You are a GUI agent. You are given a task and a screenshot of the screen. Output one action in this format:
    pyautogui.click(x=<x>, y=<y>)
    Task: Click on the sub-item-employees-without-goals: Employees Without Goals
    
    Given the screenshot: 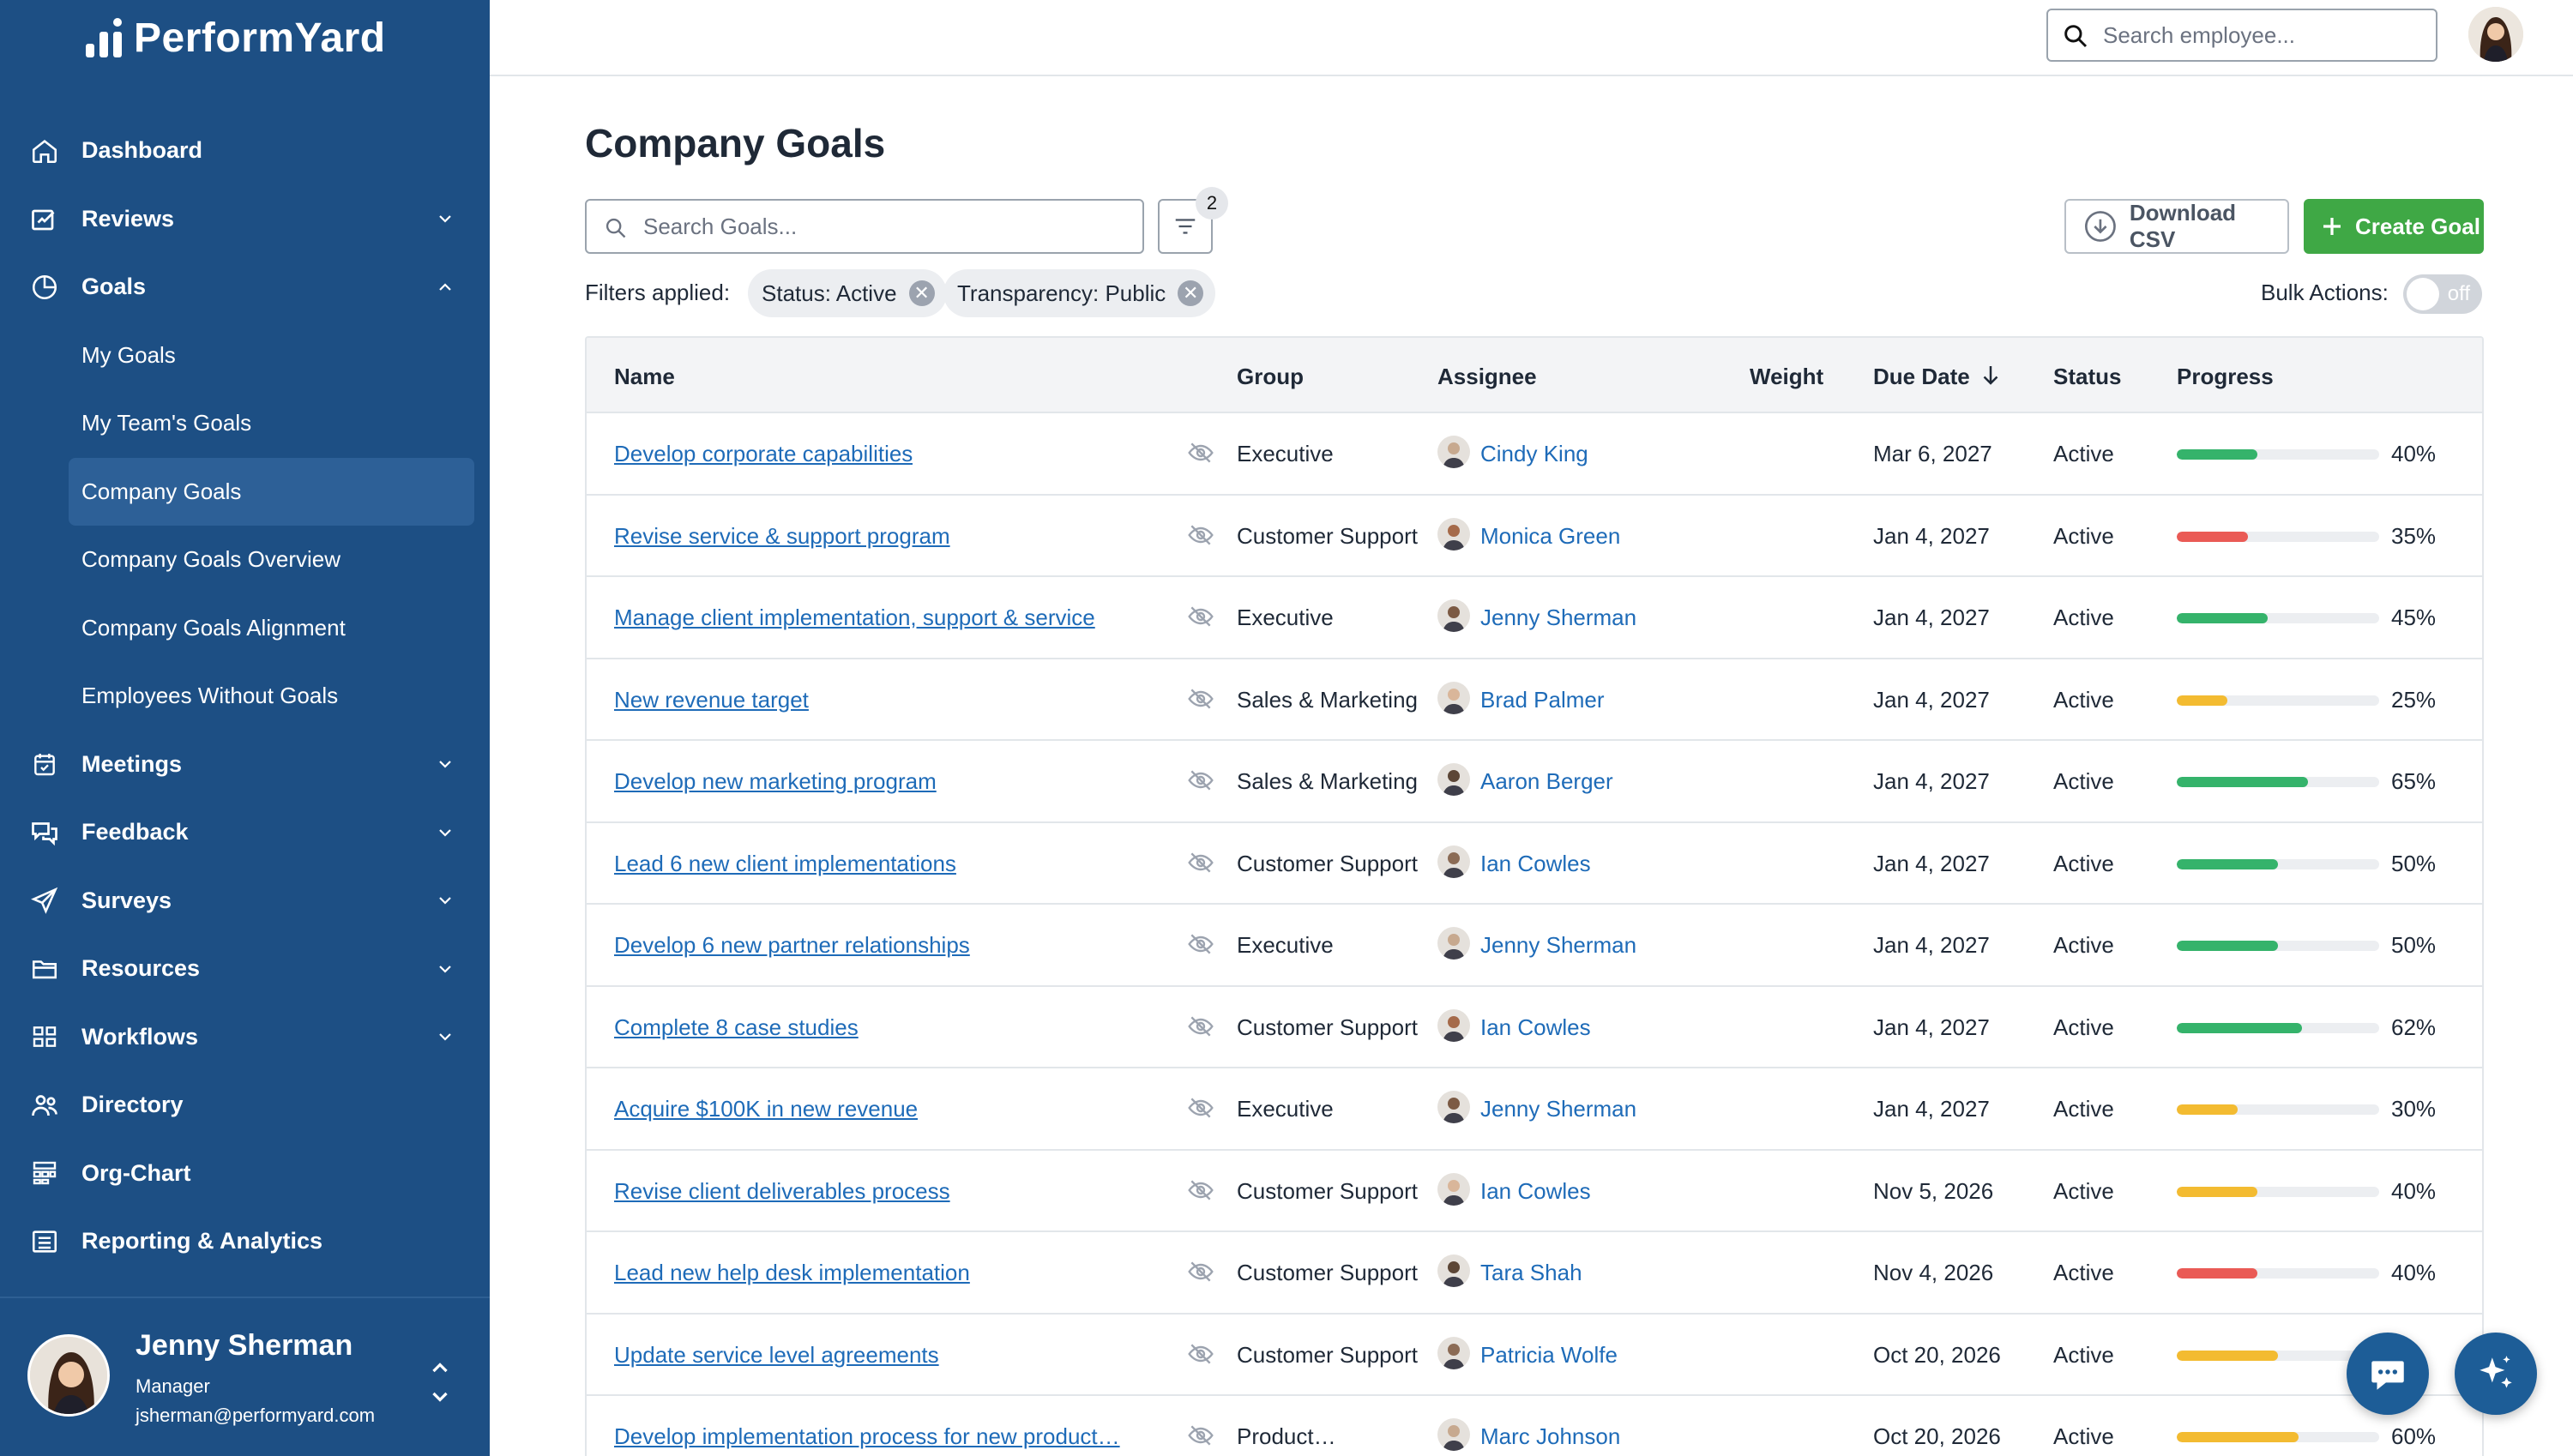 What is the action you would take?
    pyautogui.click(x=245, y=696)
    